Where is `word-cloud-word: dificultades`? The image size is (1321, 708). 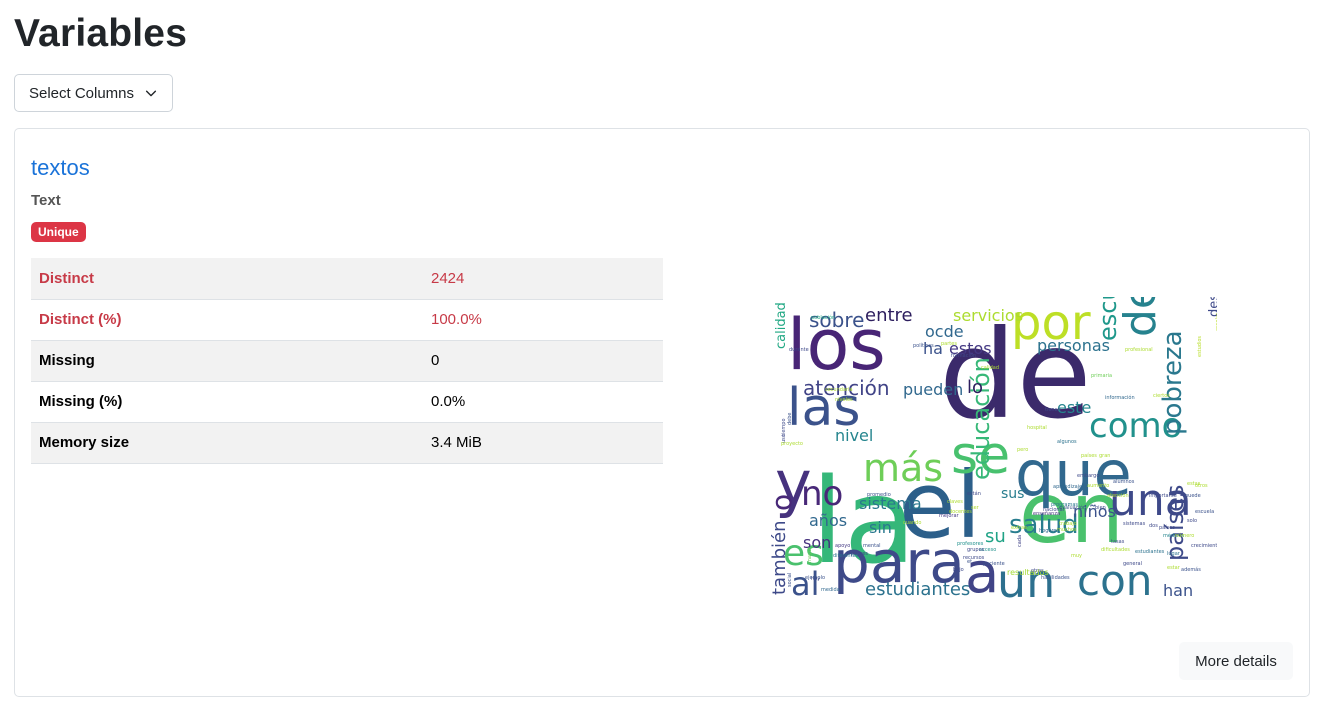 word-cloud-word: dificultades is located at coordinates (1115, 550).